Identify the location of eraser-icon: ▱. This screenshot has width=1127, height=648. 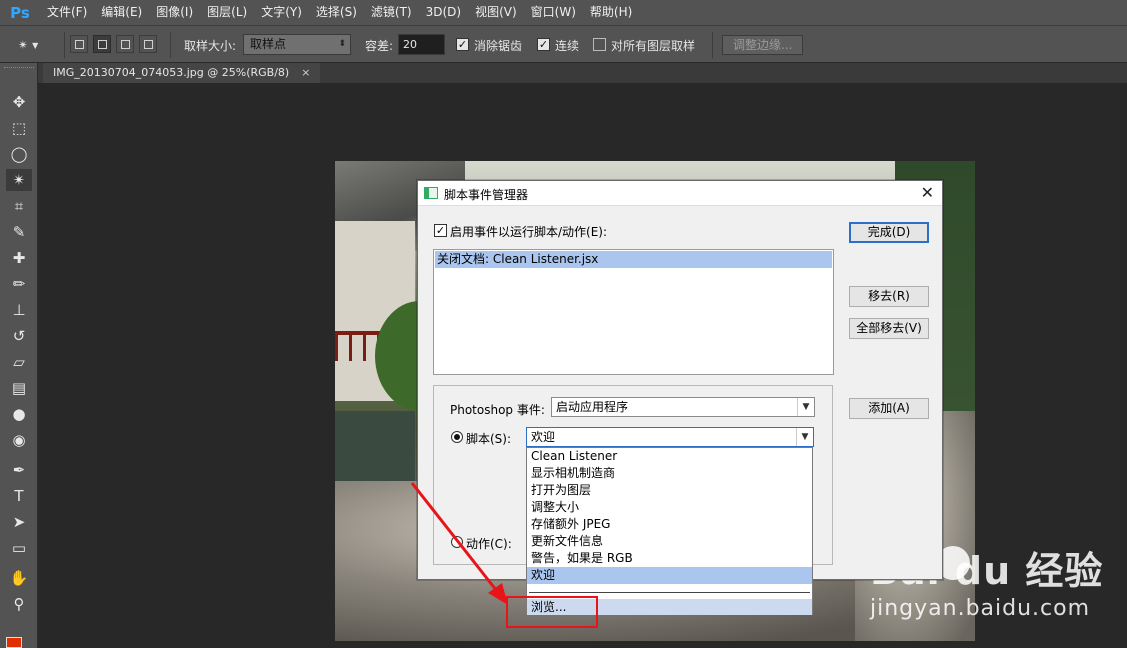
(19, 362).